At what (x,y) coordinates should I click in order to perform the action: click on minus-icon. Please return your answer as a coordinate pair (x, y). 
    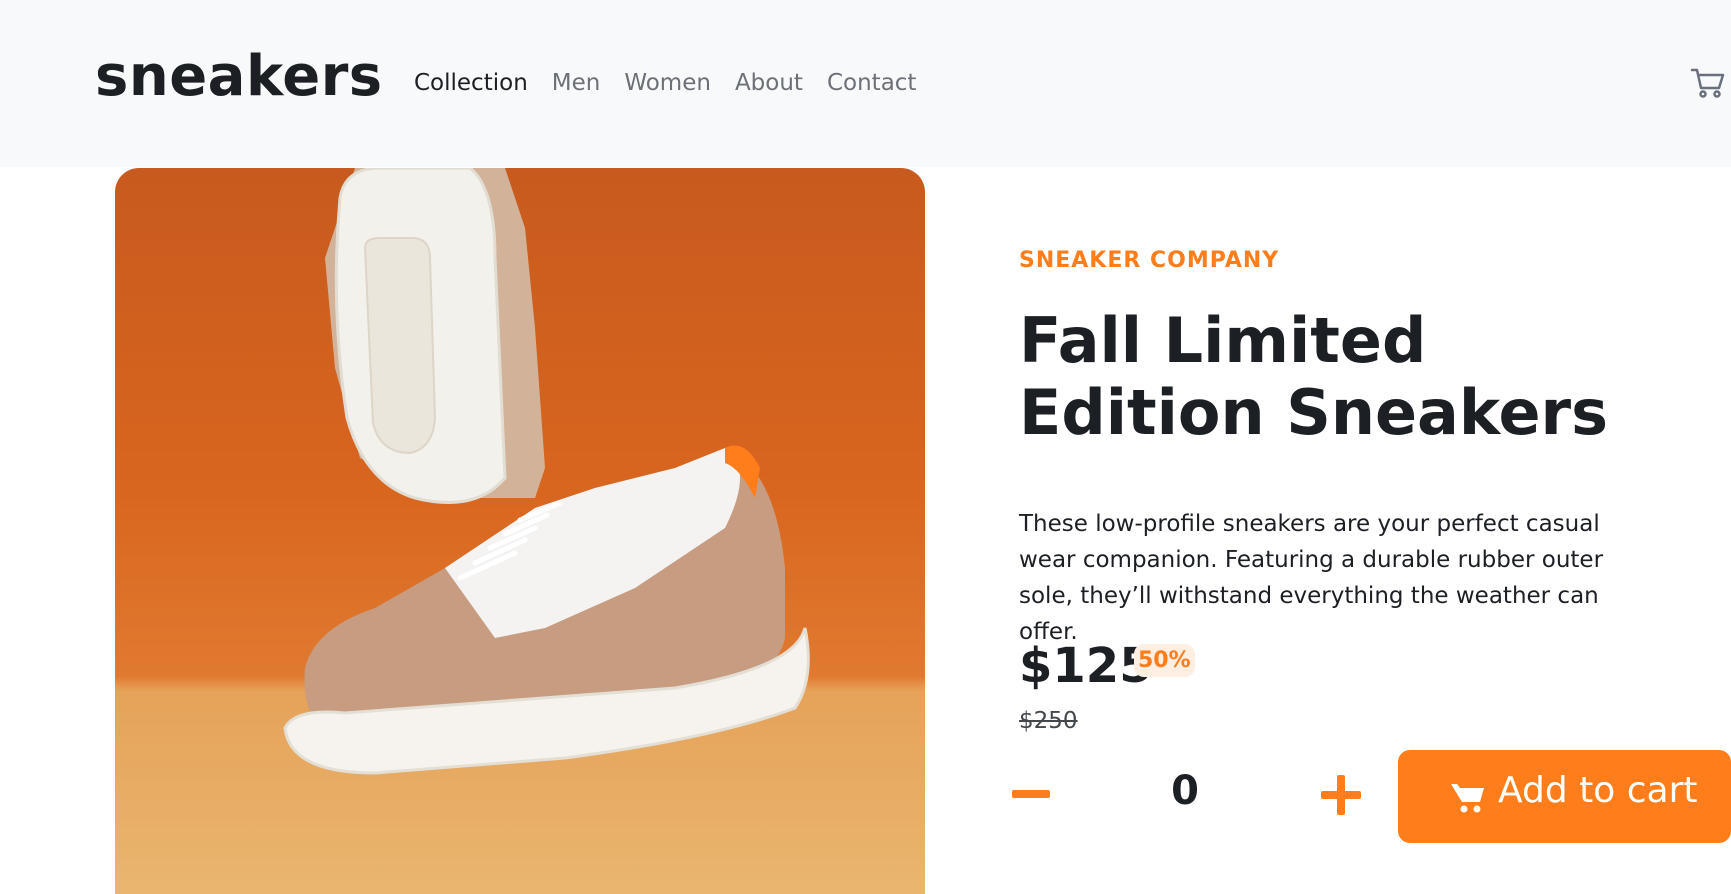
    Looking at the image, I should click on (1036, 794).